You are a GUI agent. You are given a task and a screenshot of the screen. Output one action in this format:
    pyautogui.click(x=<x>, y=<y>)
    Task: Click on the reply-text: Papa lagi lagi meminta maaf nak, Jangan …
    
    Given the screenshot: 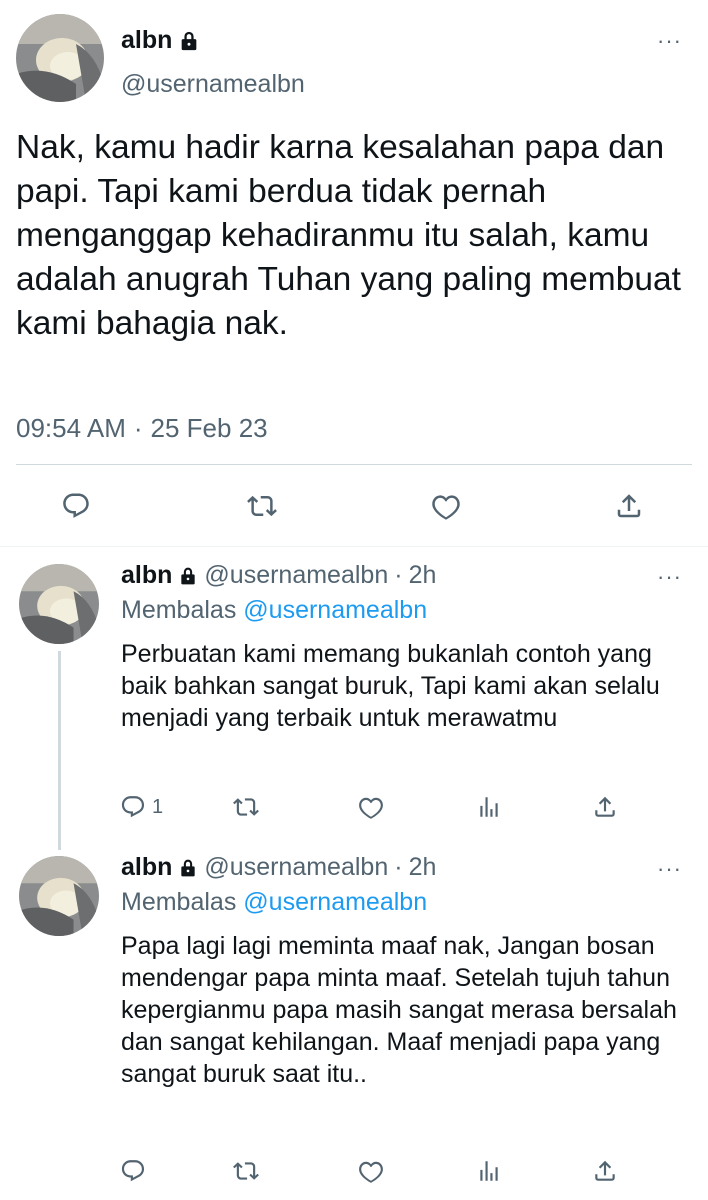 What is the action you would take?
    pyautogui.click(x=399, y=1010)
    